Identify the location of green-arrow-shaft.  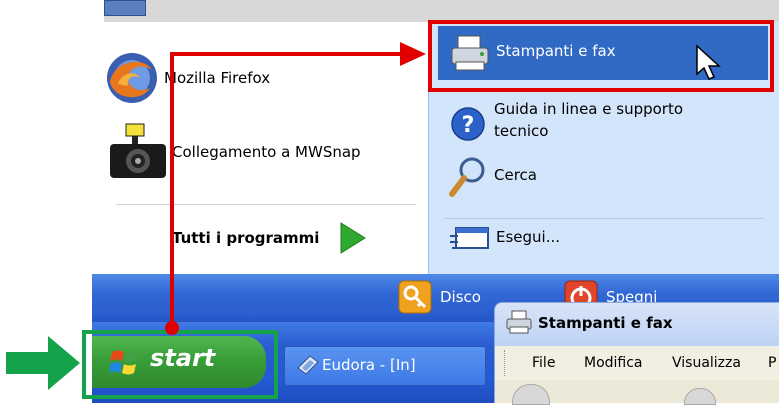
(28, 363).